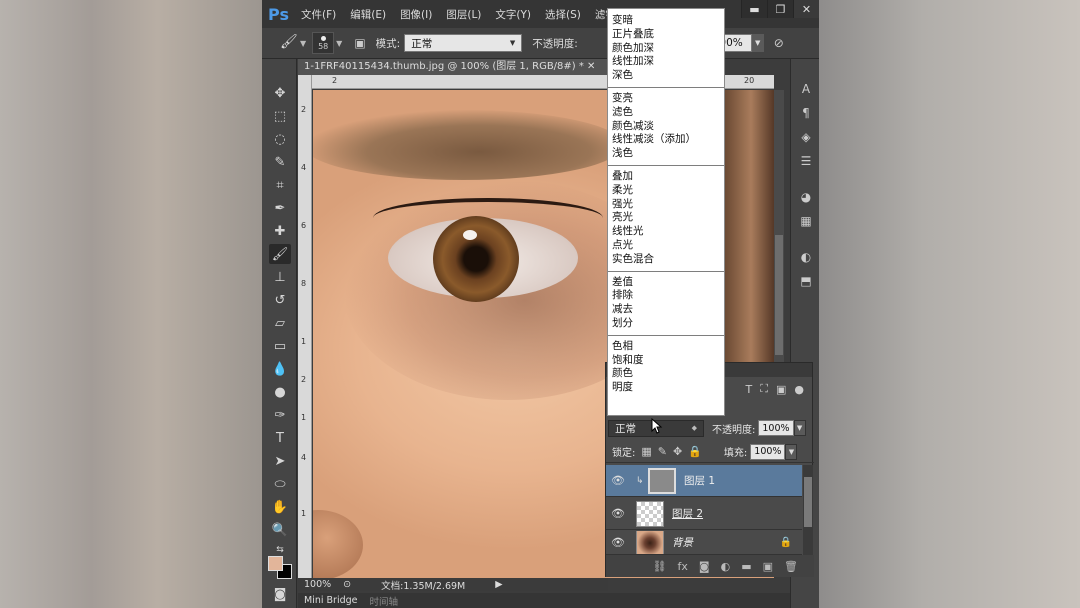 The image size is (1080, 608). I want to click on healing-brush-tool-icon: ✚, so click(280, 231).